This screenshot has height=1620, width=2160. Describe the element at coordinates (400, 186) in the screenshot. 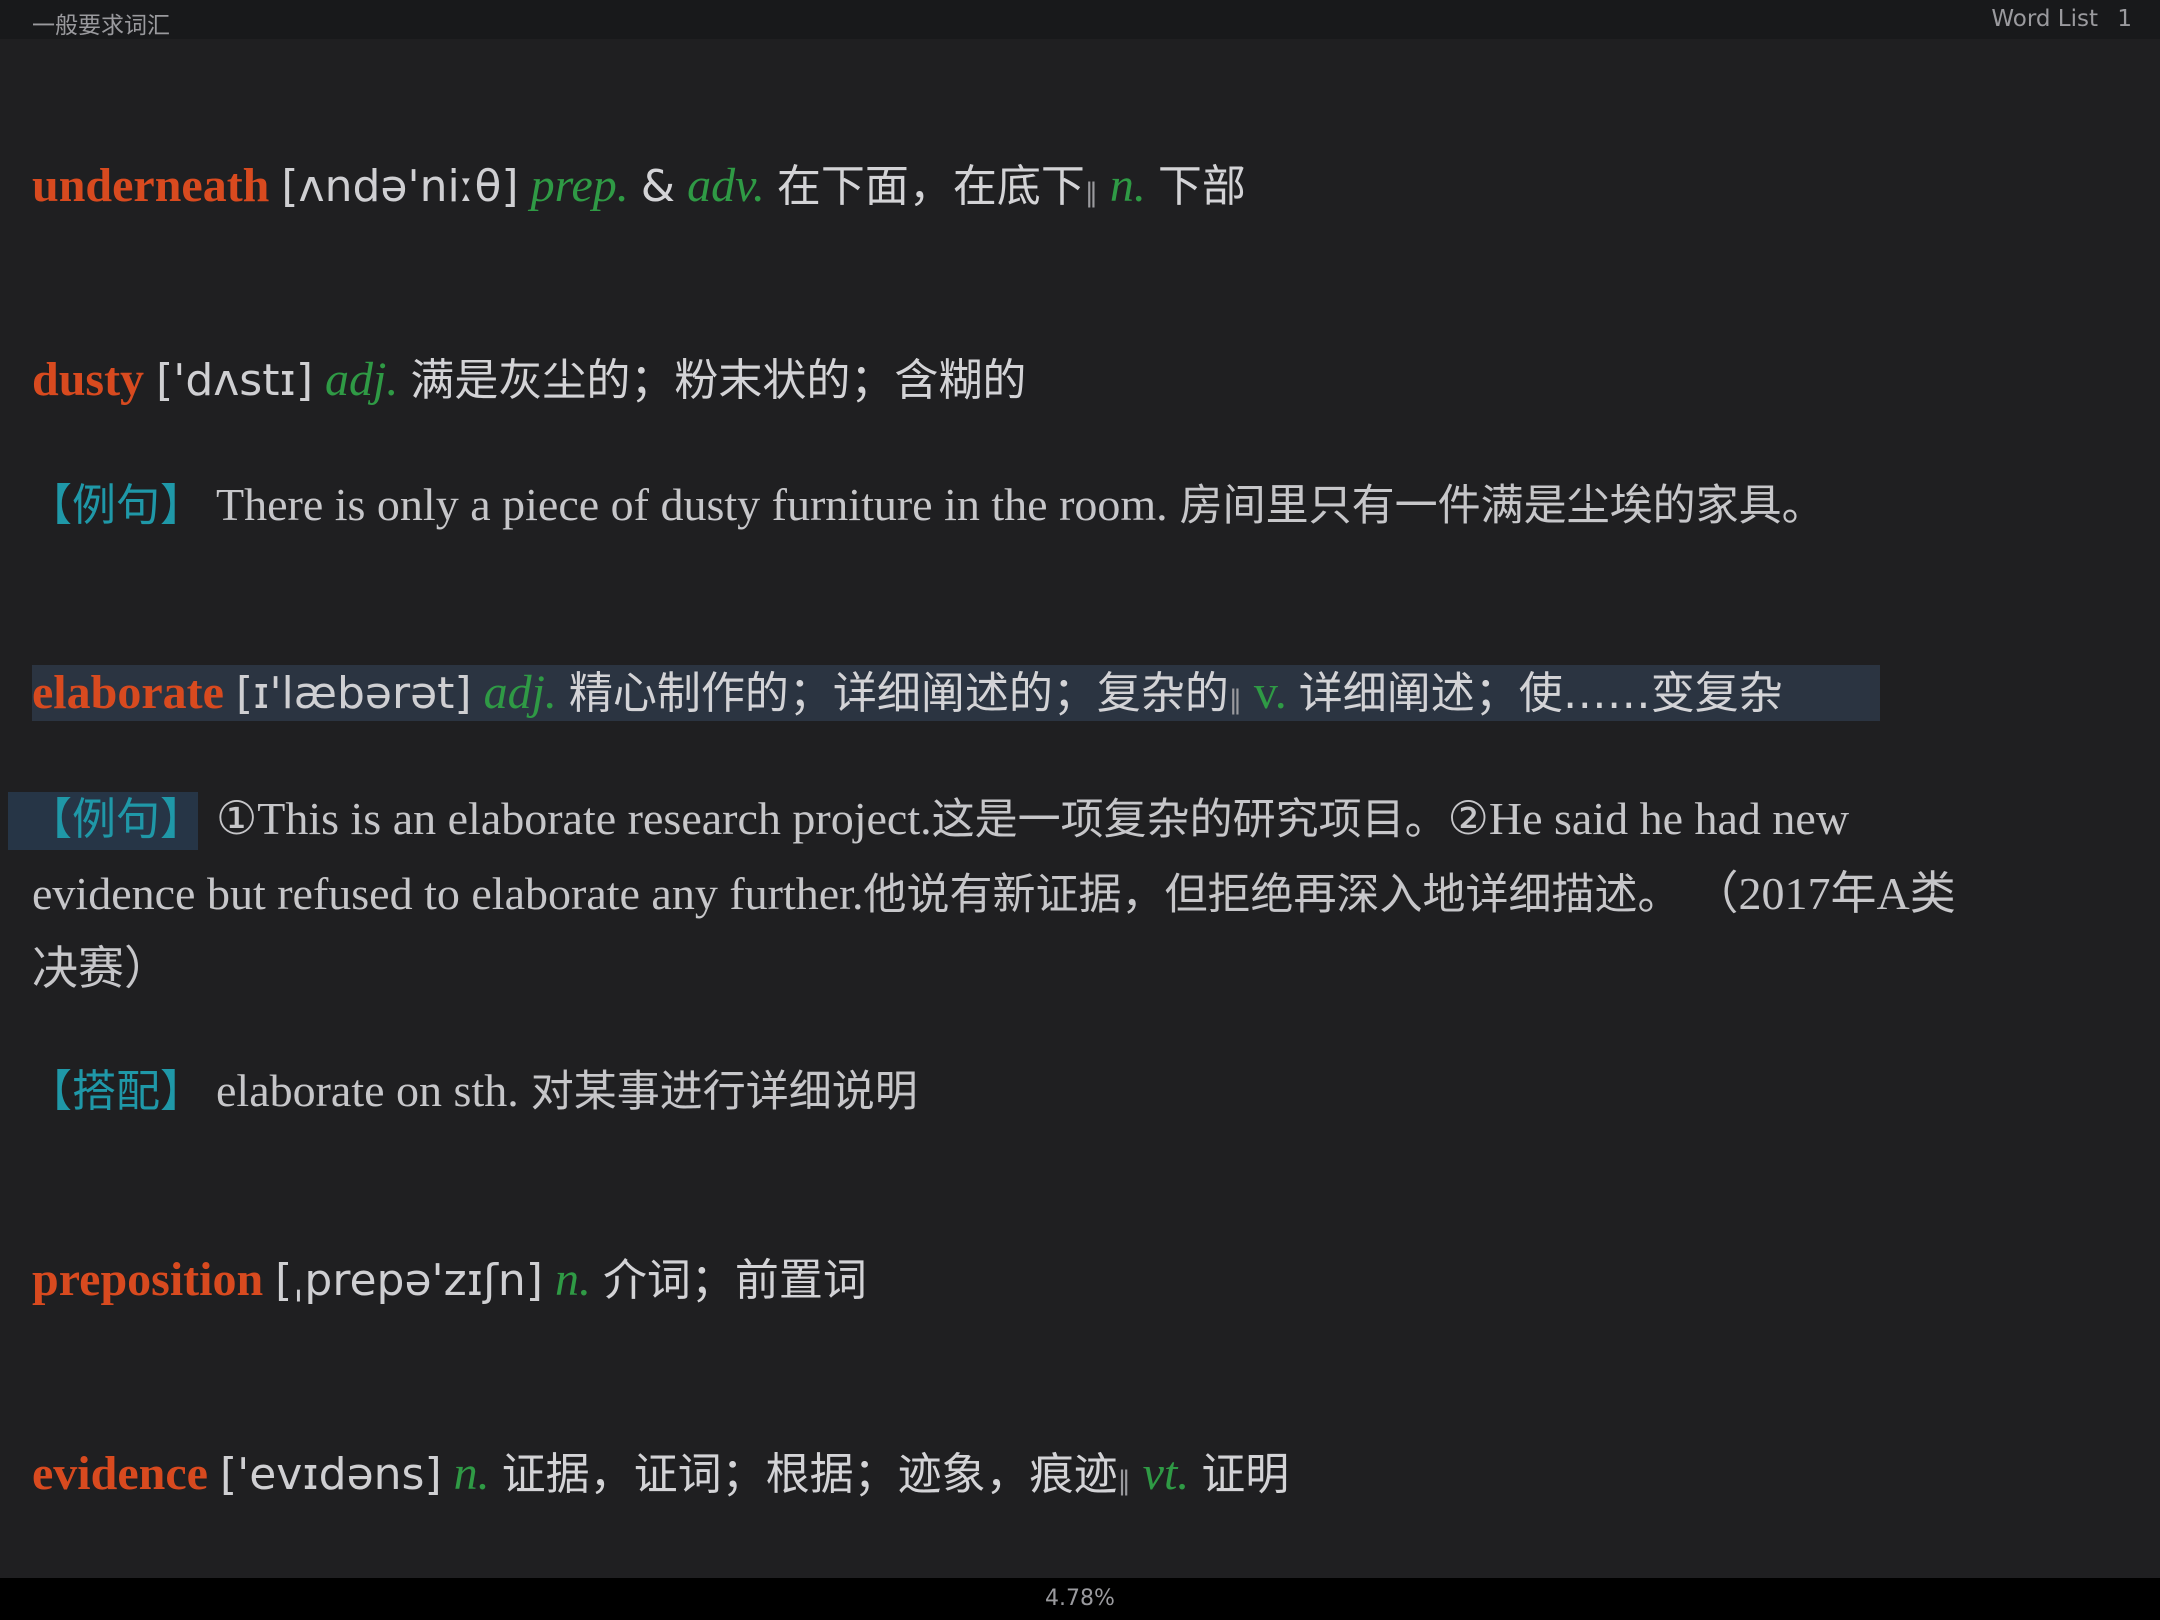

I see `phonetic: [ʌndə'niːθ]` at that location.